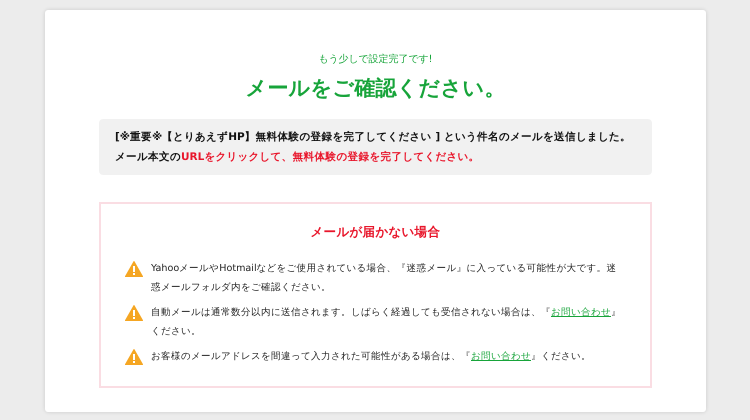  Describe the element at coordinates (373, 137) in the screenshot. I see `info-text: [※重要※【とりあえずHP】無料体験の登録を完了してください ] という件名のメールを送信しました。` at that location.